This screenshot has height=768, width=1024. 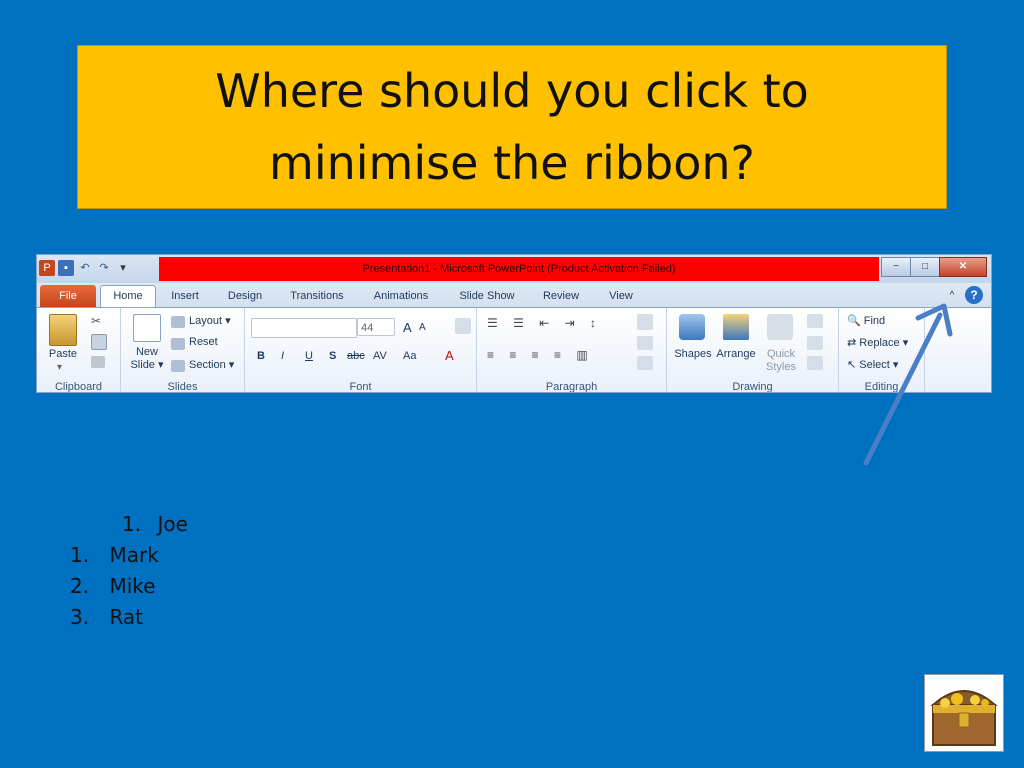 What do you see at coordinates (974, 295) in the screenshot?
I see `help-icon: ?` at bounding box center [974, 295].